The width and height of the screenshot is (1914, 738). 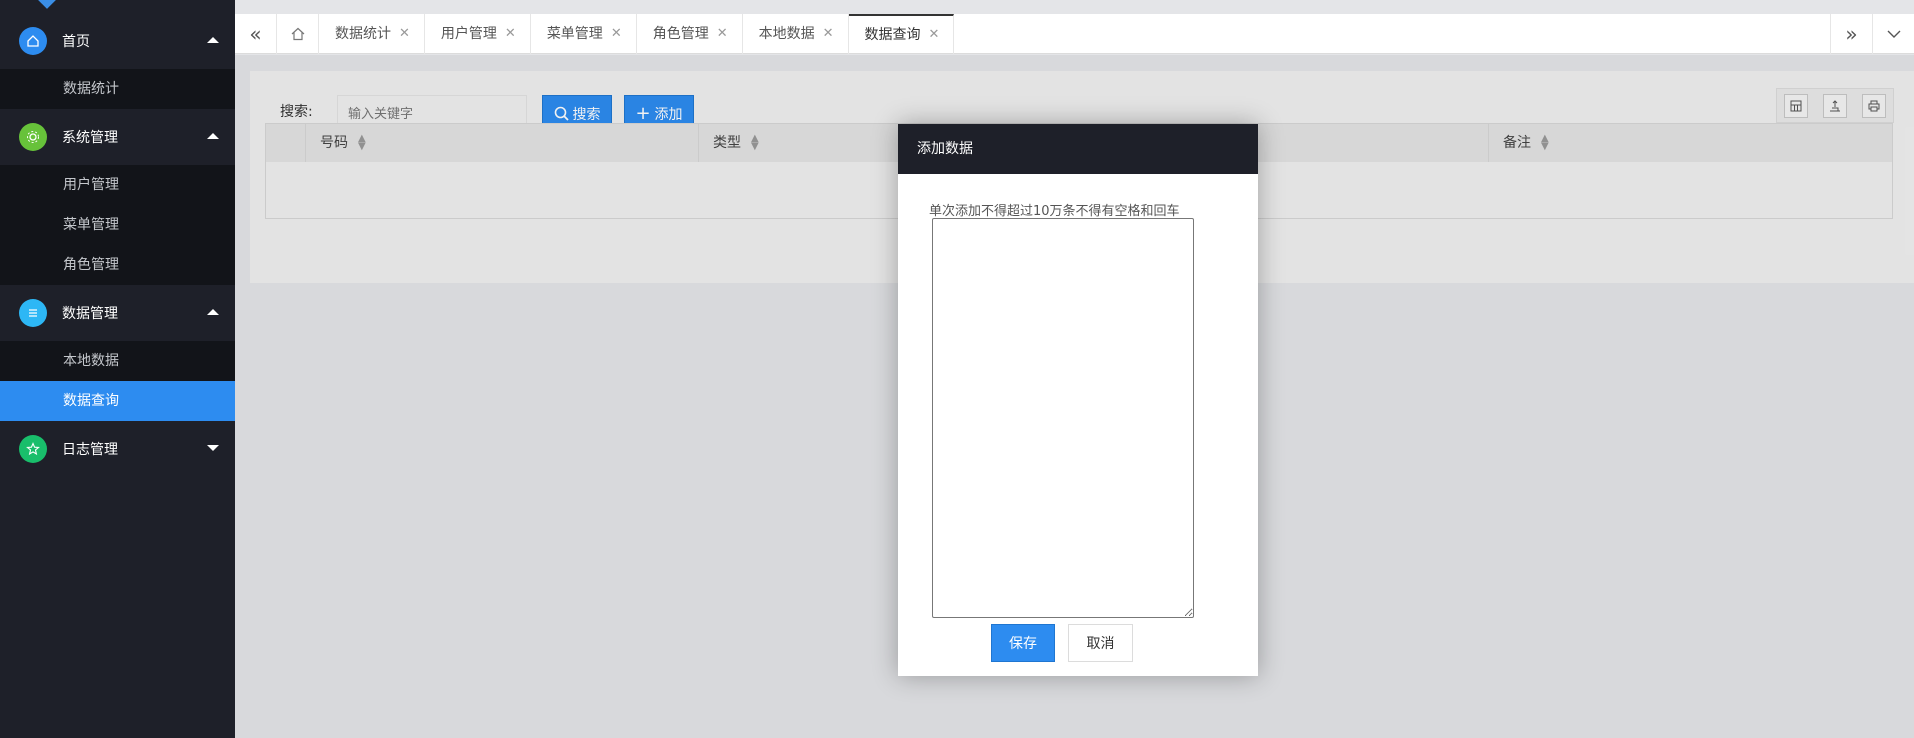 I want to click on scroll-right-icon: », so click(x=1851, y=34).